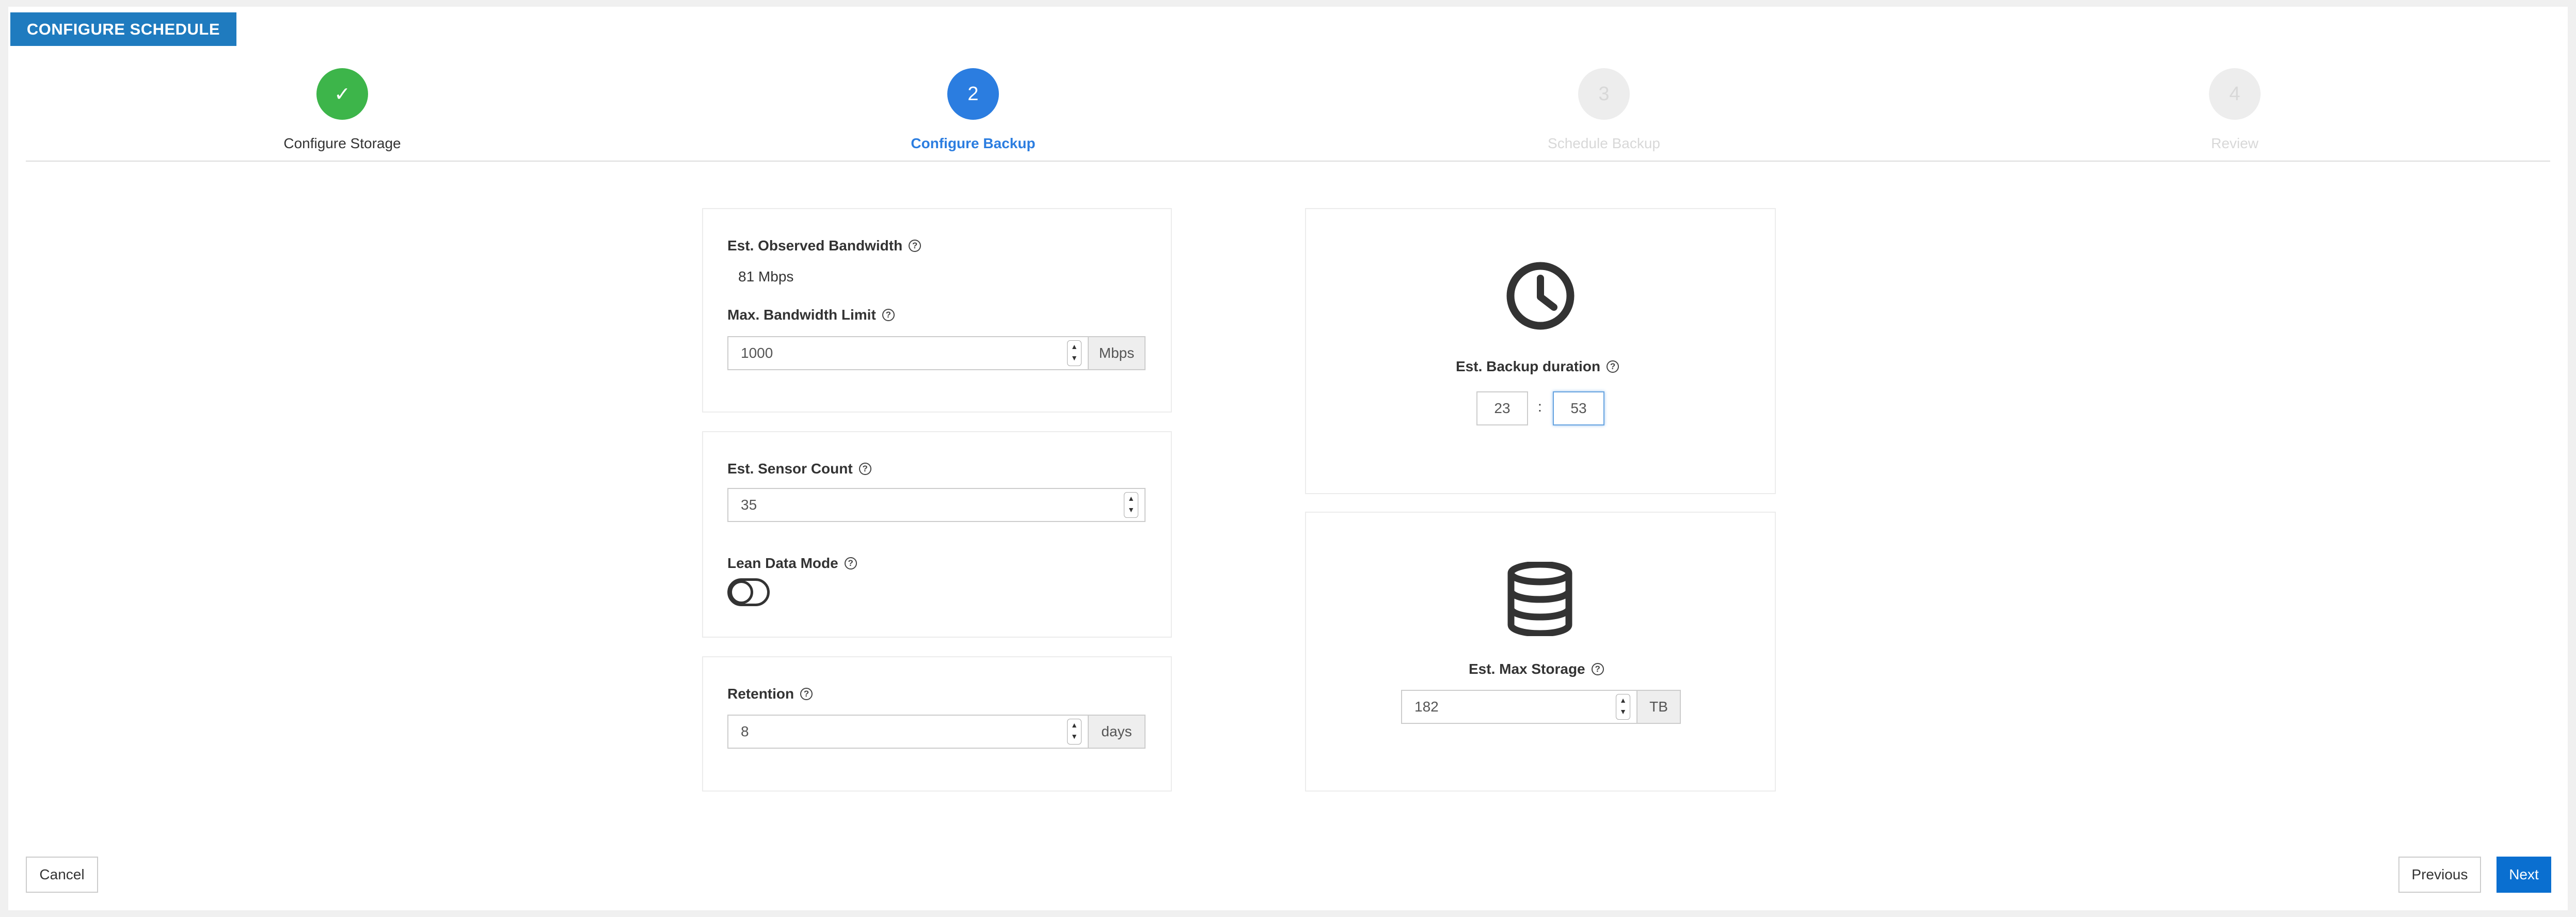 Image resolution: width=2576 pixels, height=917 pixels. What do you see at coordinates (1528, 366) in the screenshot?
I see `backup-duration-text: Est. Backup duration` at bounding box center [1528, 366].